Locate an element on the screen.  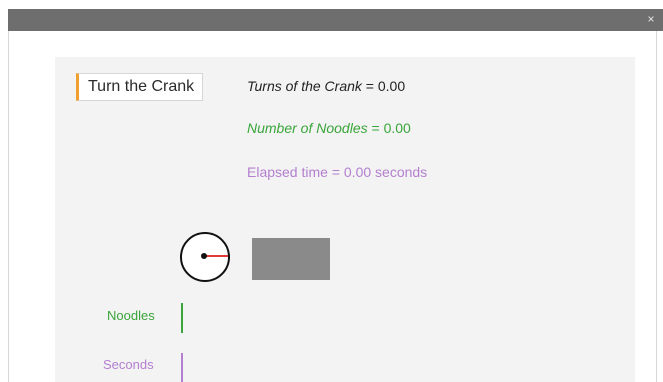
crank-arm is located at coordinates (216, 256).